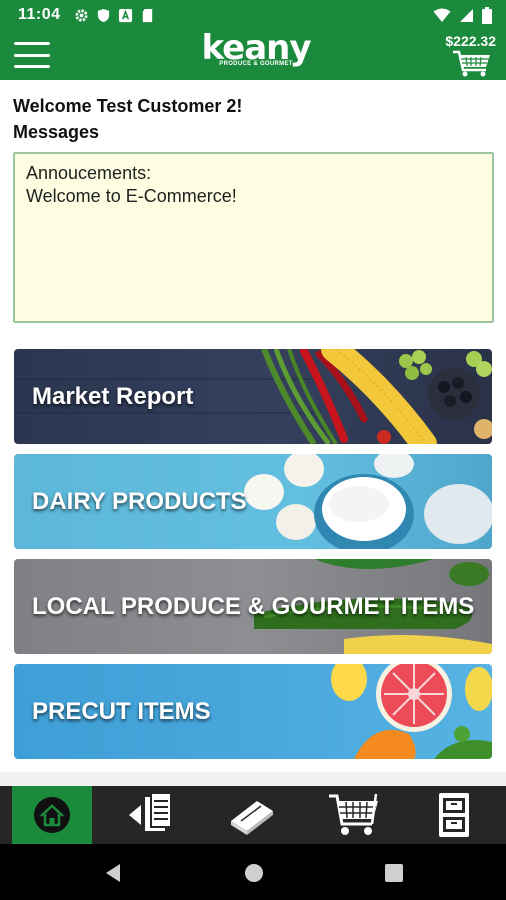  I want to click on tile-dairy-products: DAIRY PRODUCTS, so click(253, 501).